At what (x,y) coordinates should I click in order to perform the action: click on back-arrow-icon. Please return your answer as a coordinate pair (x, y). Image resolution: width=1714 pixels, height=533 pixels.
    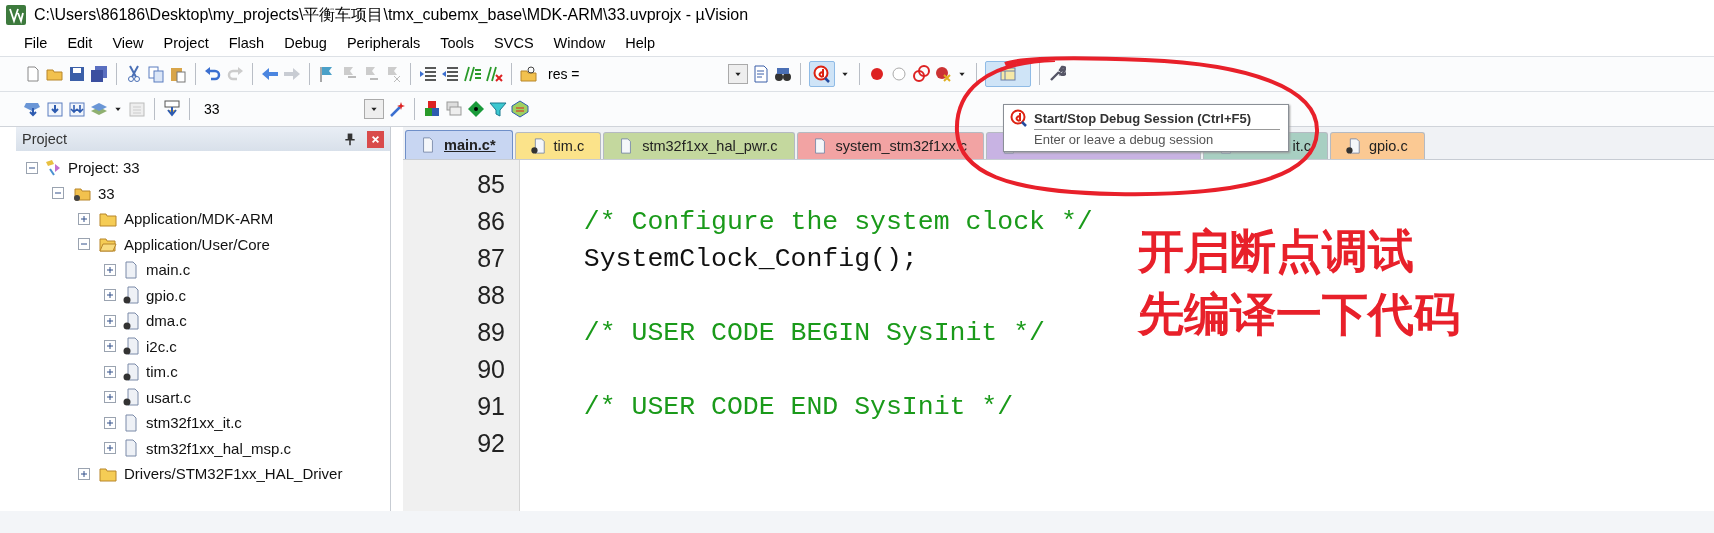
    Looking at the image, I should click on (270, 74).